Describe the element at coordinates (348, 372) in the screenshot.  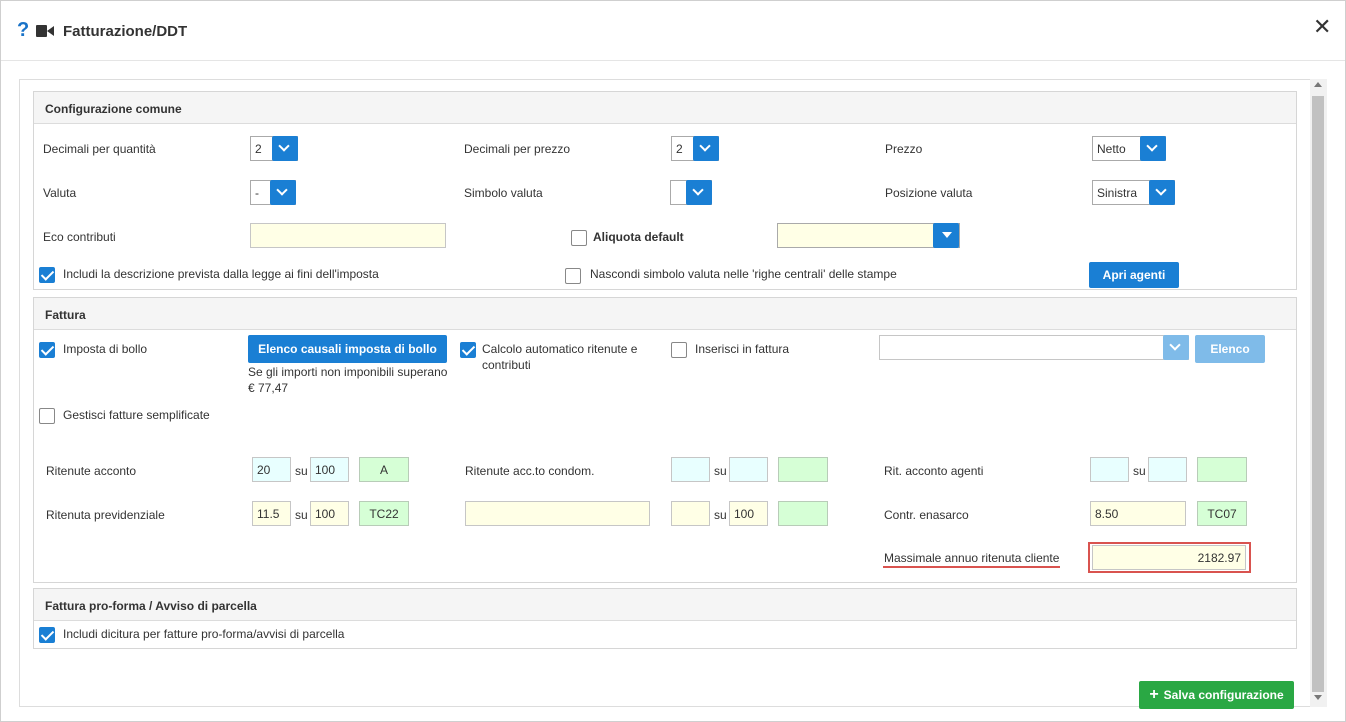
I see `elenco-causali-note-line1: Se gli importi non imponibili superano` at that location.